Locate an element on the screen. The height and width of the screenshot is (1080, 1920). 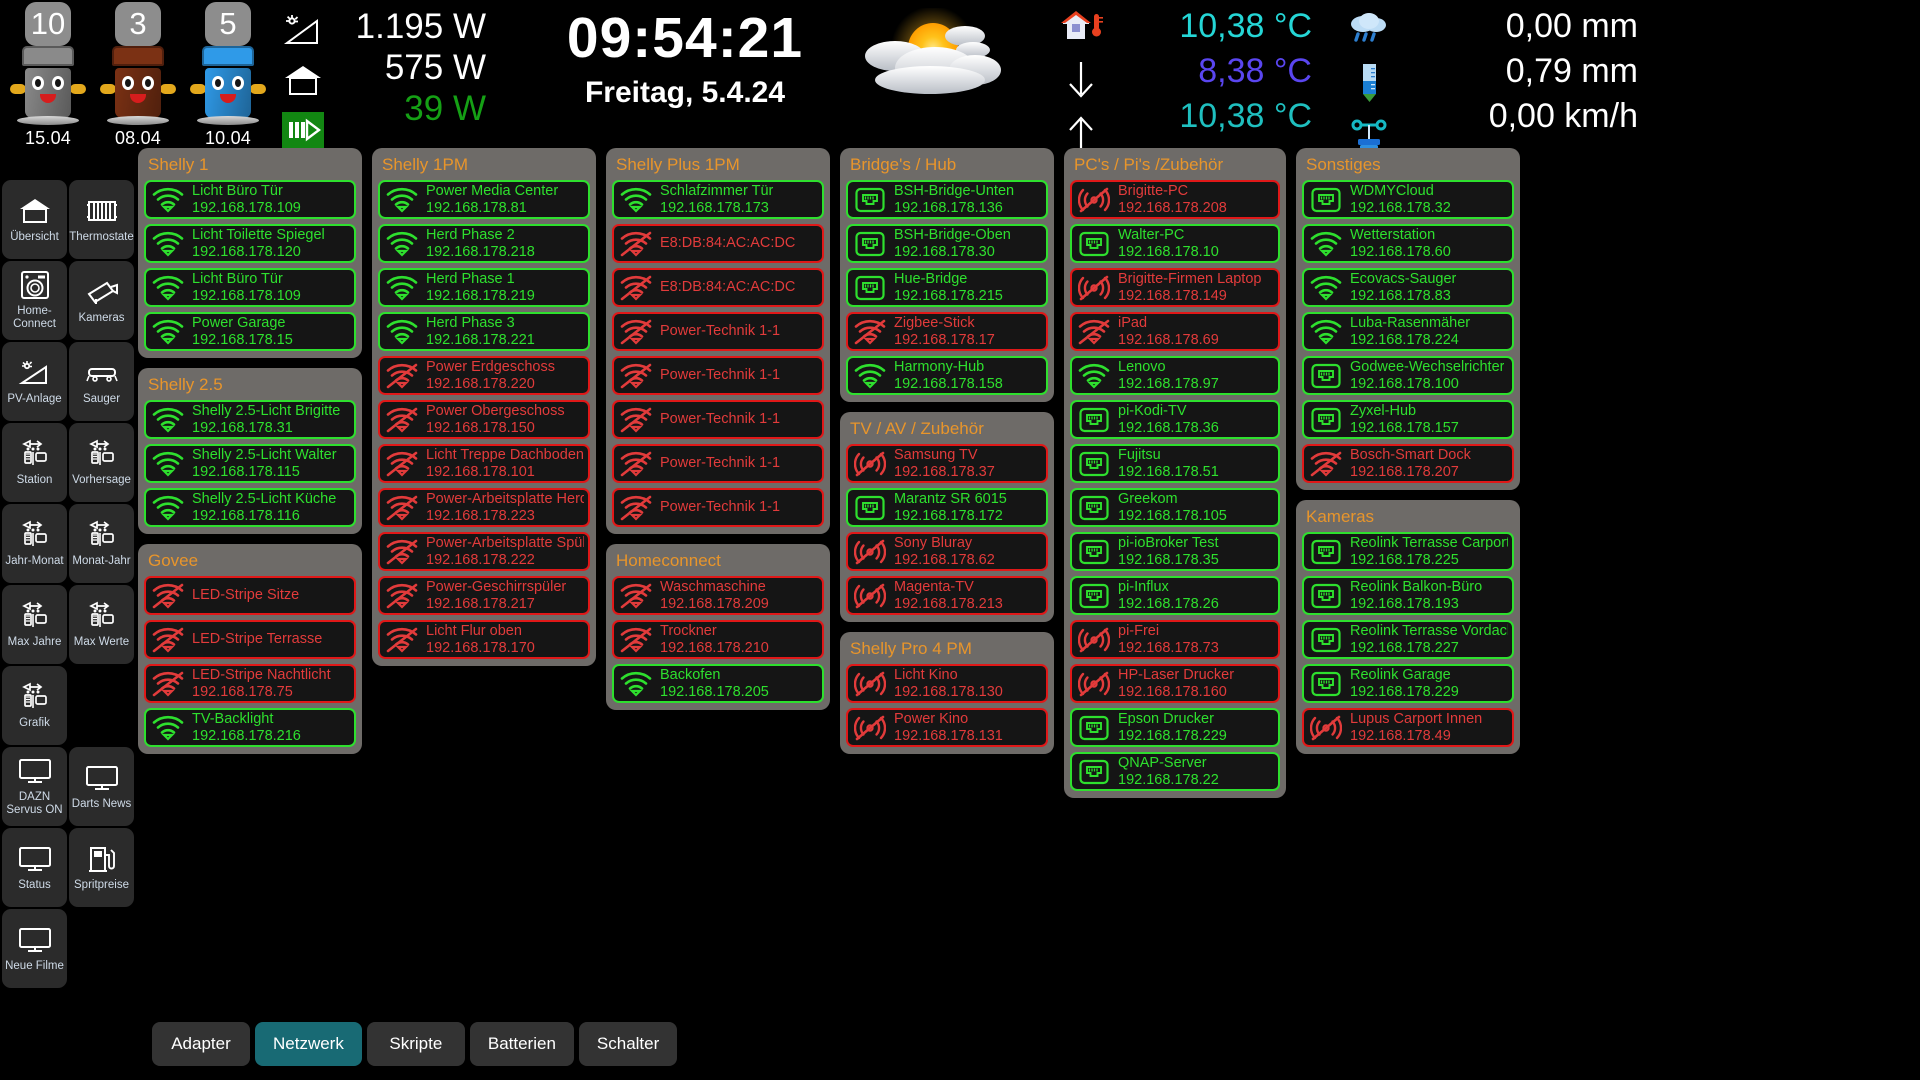
device-item: Lenovo 192.168.178.97 is located at coordinates (1175, 375).